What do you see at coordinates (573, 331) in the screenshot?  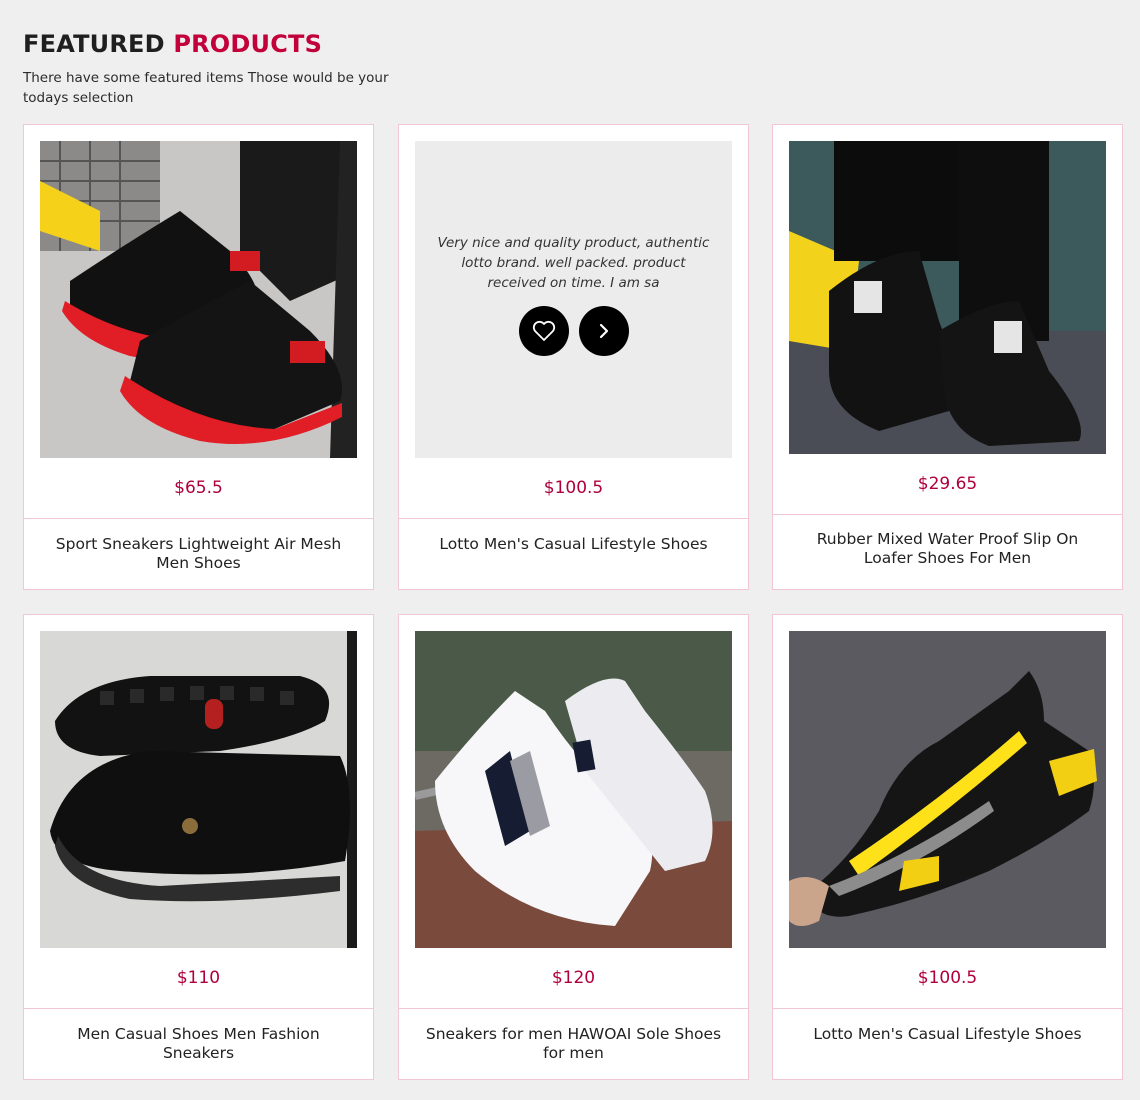 I see `overlay-actions` at bounding box center [573, 331].